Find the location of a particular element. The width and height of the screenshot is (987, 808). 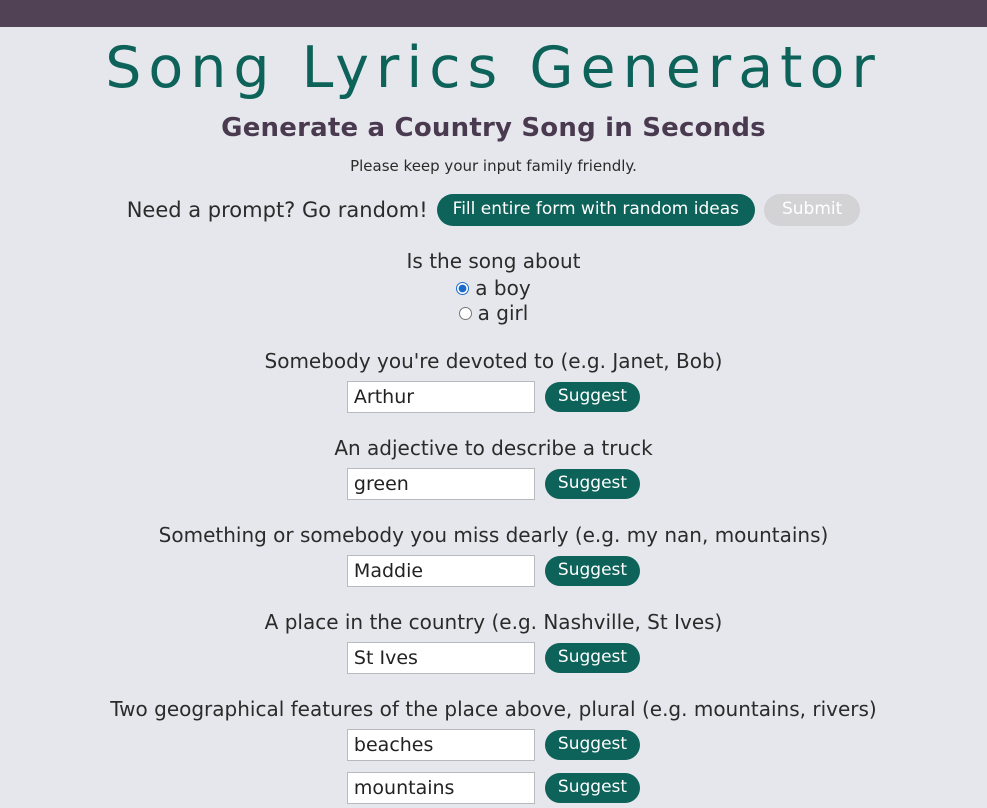

place-input is located at coordinates (440, 657).